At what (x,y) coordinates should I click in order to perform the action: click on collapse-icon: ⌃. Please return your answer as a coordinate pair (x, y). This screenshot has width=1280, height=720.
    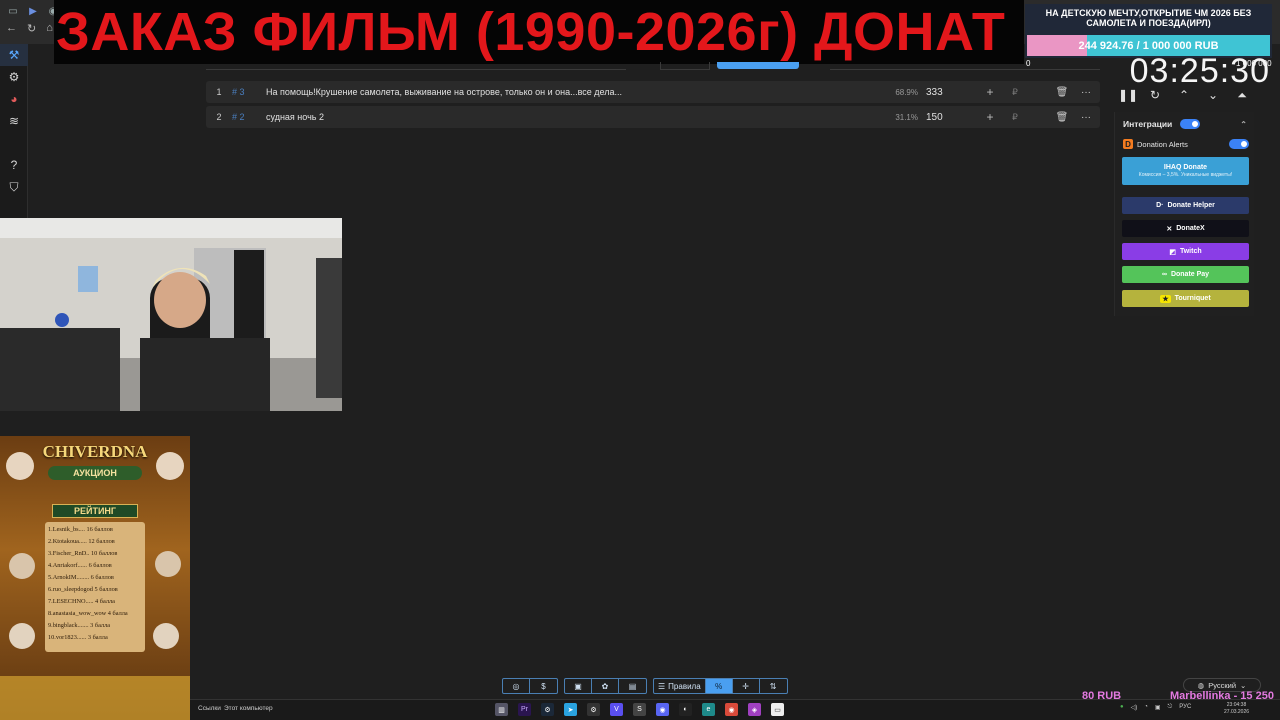
    Looking at the image, I should click on (1243, 124).